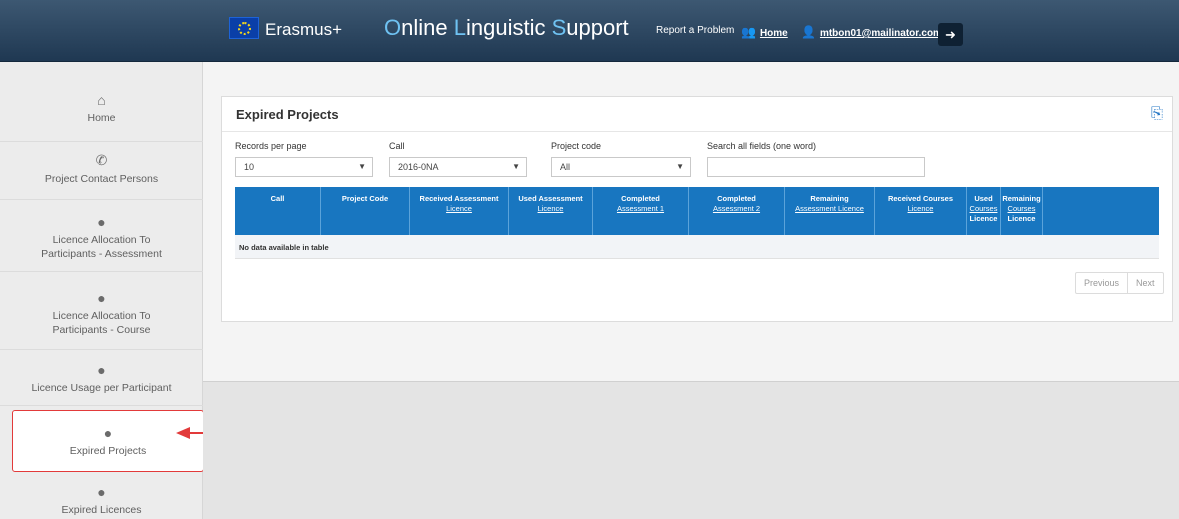 This screenshot has height=519, width=1179. I want to click on brand-name: Erasmus+, so click(303, 29).